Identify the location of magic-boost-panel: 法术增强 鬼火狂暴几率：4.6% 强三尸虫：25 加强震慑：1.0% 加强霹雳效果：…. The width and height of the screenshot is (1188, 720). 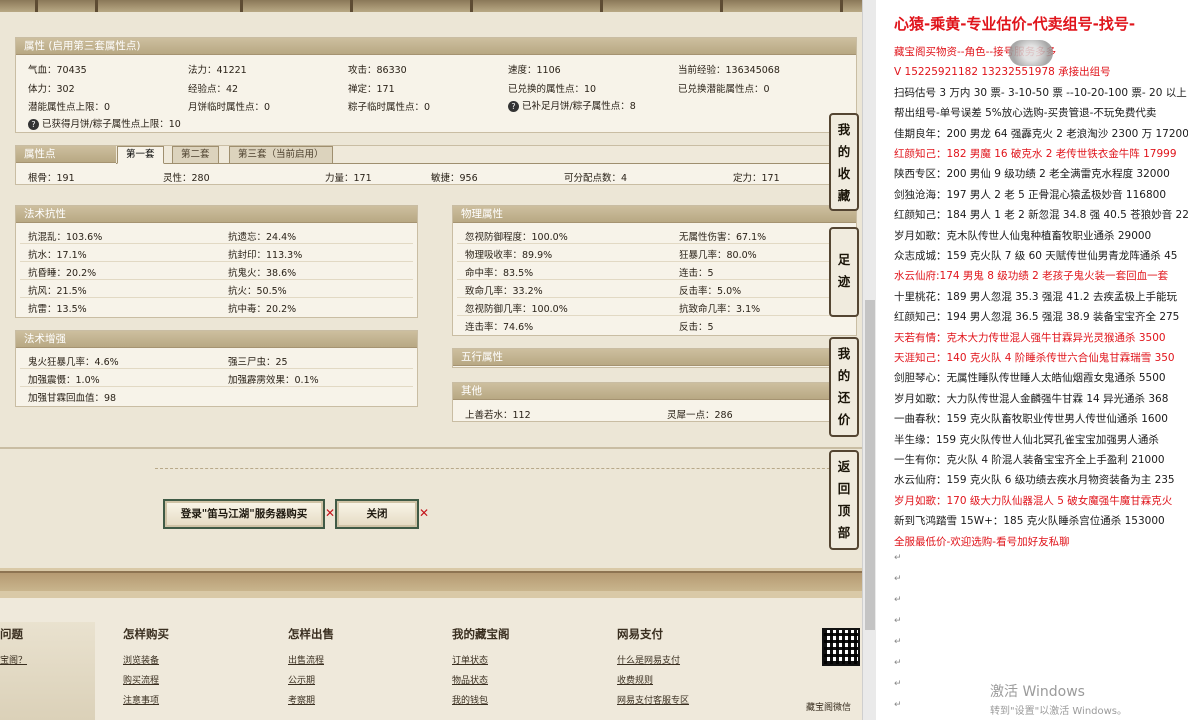
(216, 368).